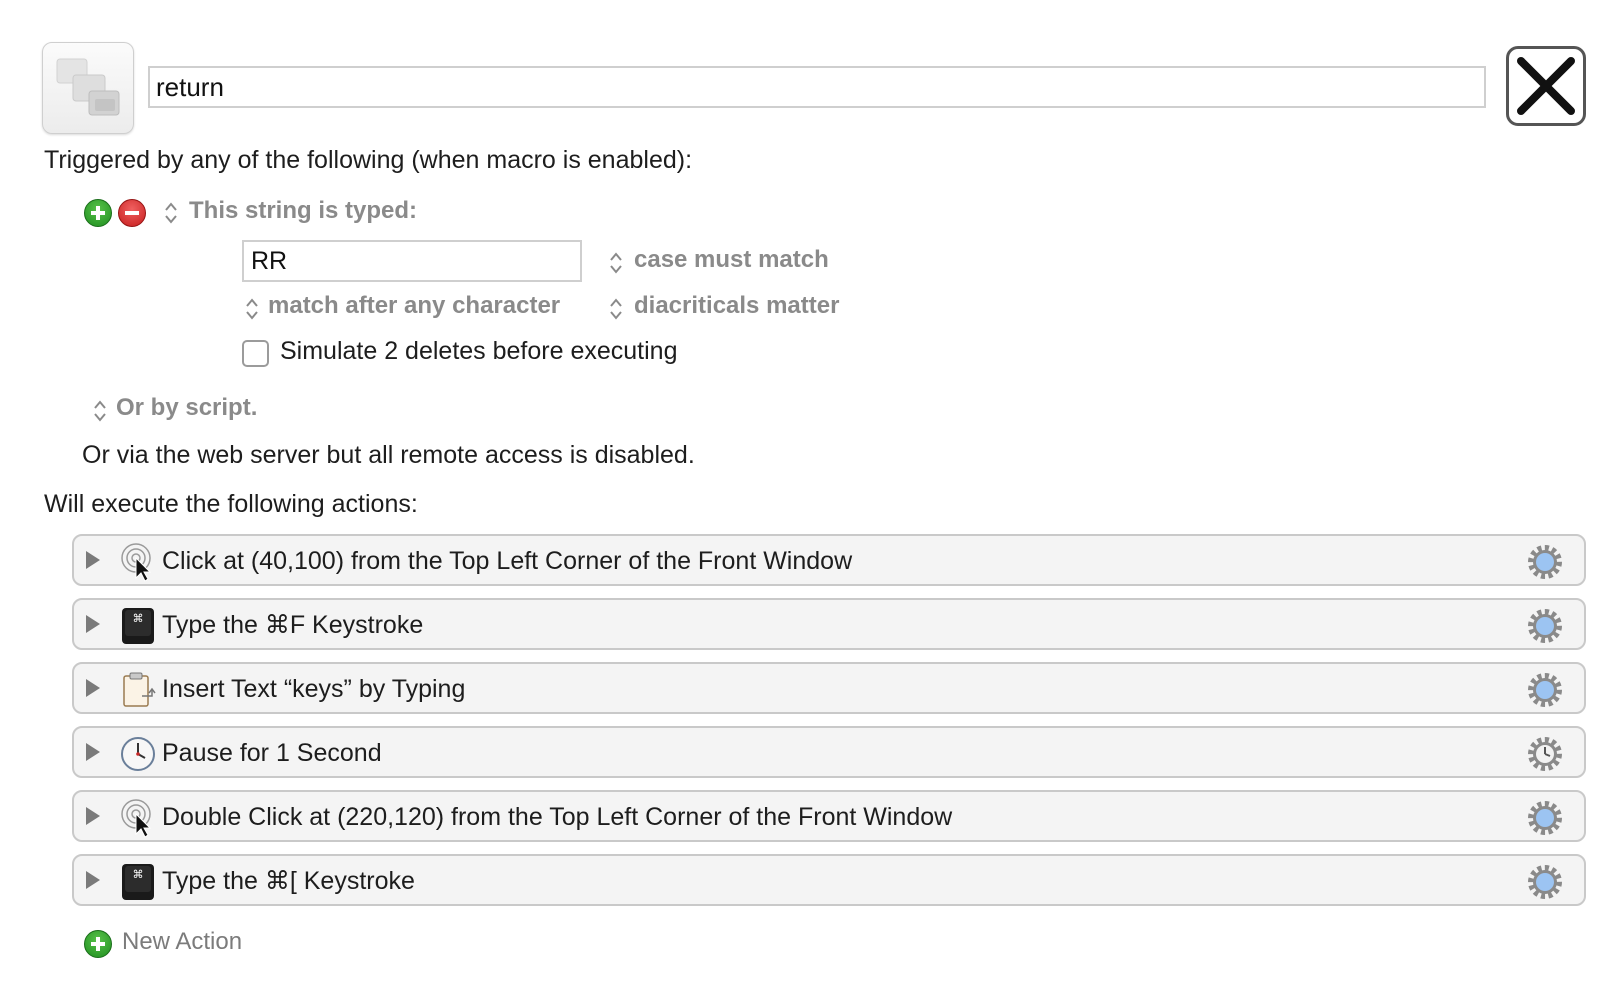 This screenshot has height=994, width=1618. What do you see at coordinates (829, 688) in the screenshot?
I see `action-row: Insert Text “keys” by Typing` at bounding box center [829, 688].